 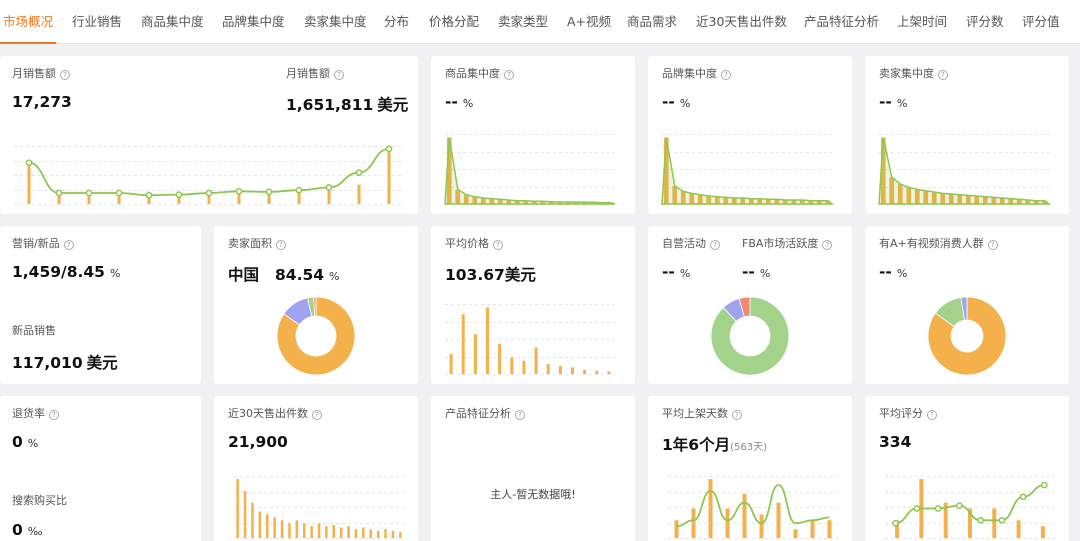 What do you see at coordinates (938, 243) in the screenshot?
I see `aplus-label: 有A+有视频消费人群?` at bounding box center [938, 243].